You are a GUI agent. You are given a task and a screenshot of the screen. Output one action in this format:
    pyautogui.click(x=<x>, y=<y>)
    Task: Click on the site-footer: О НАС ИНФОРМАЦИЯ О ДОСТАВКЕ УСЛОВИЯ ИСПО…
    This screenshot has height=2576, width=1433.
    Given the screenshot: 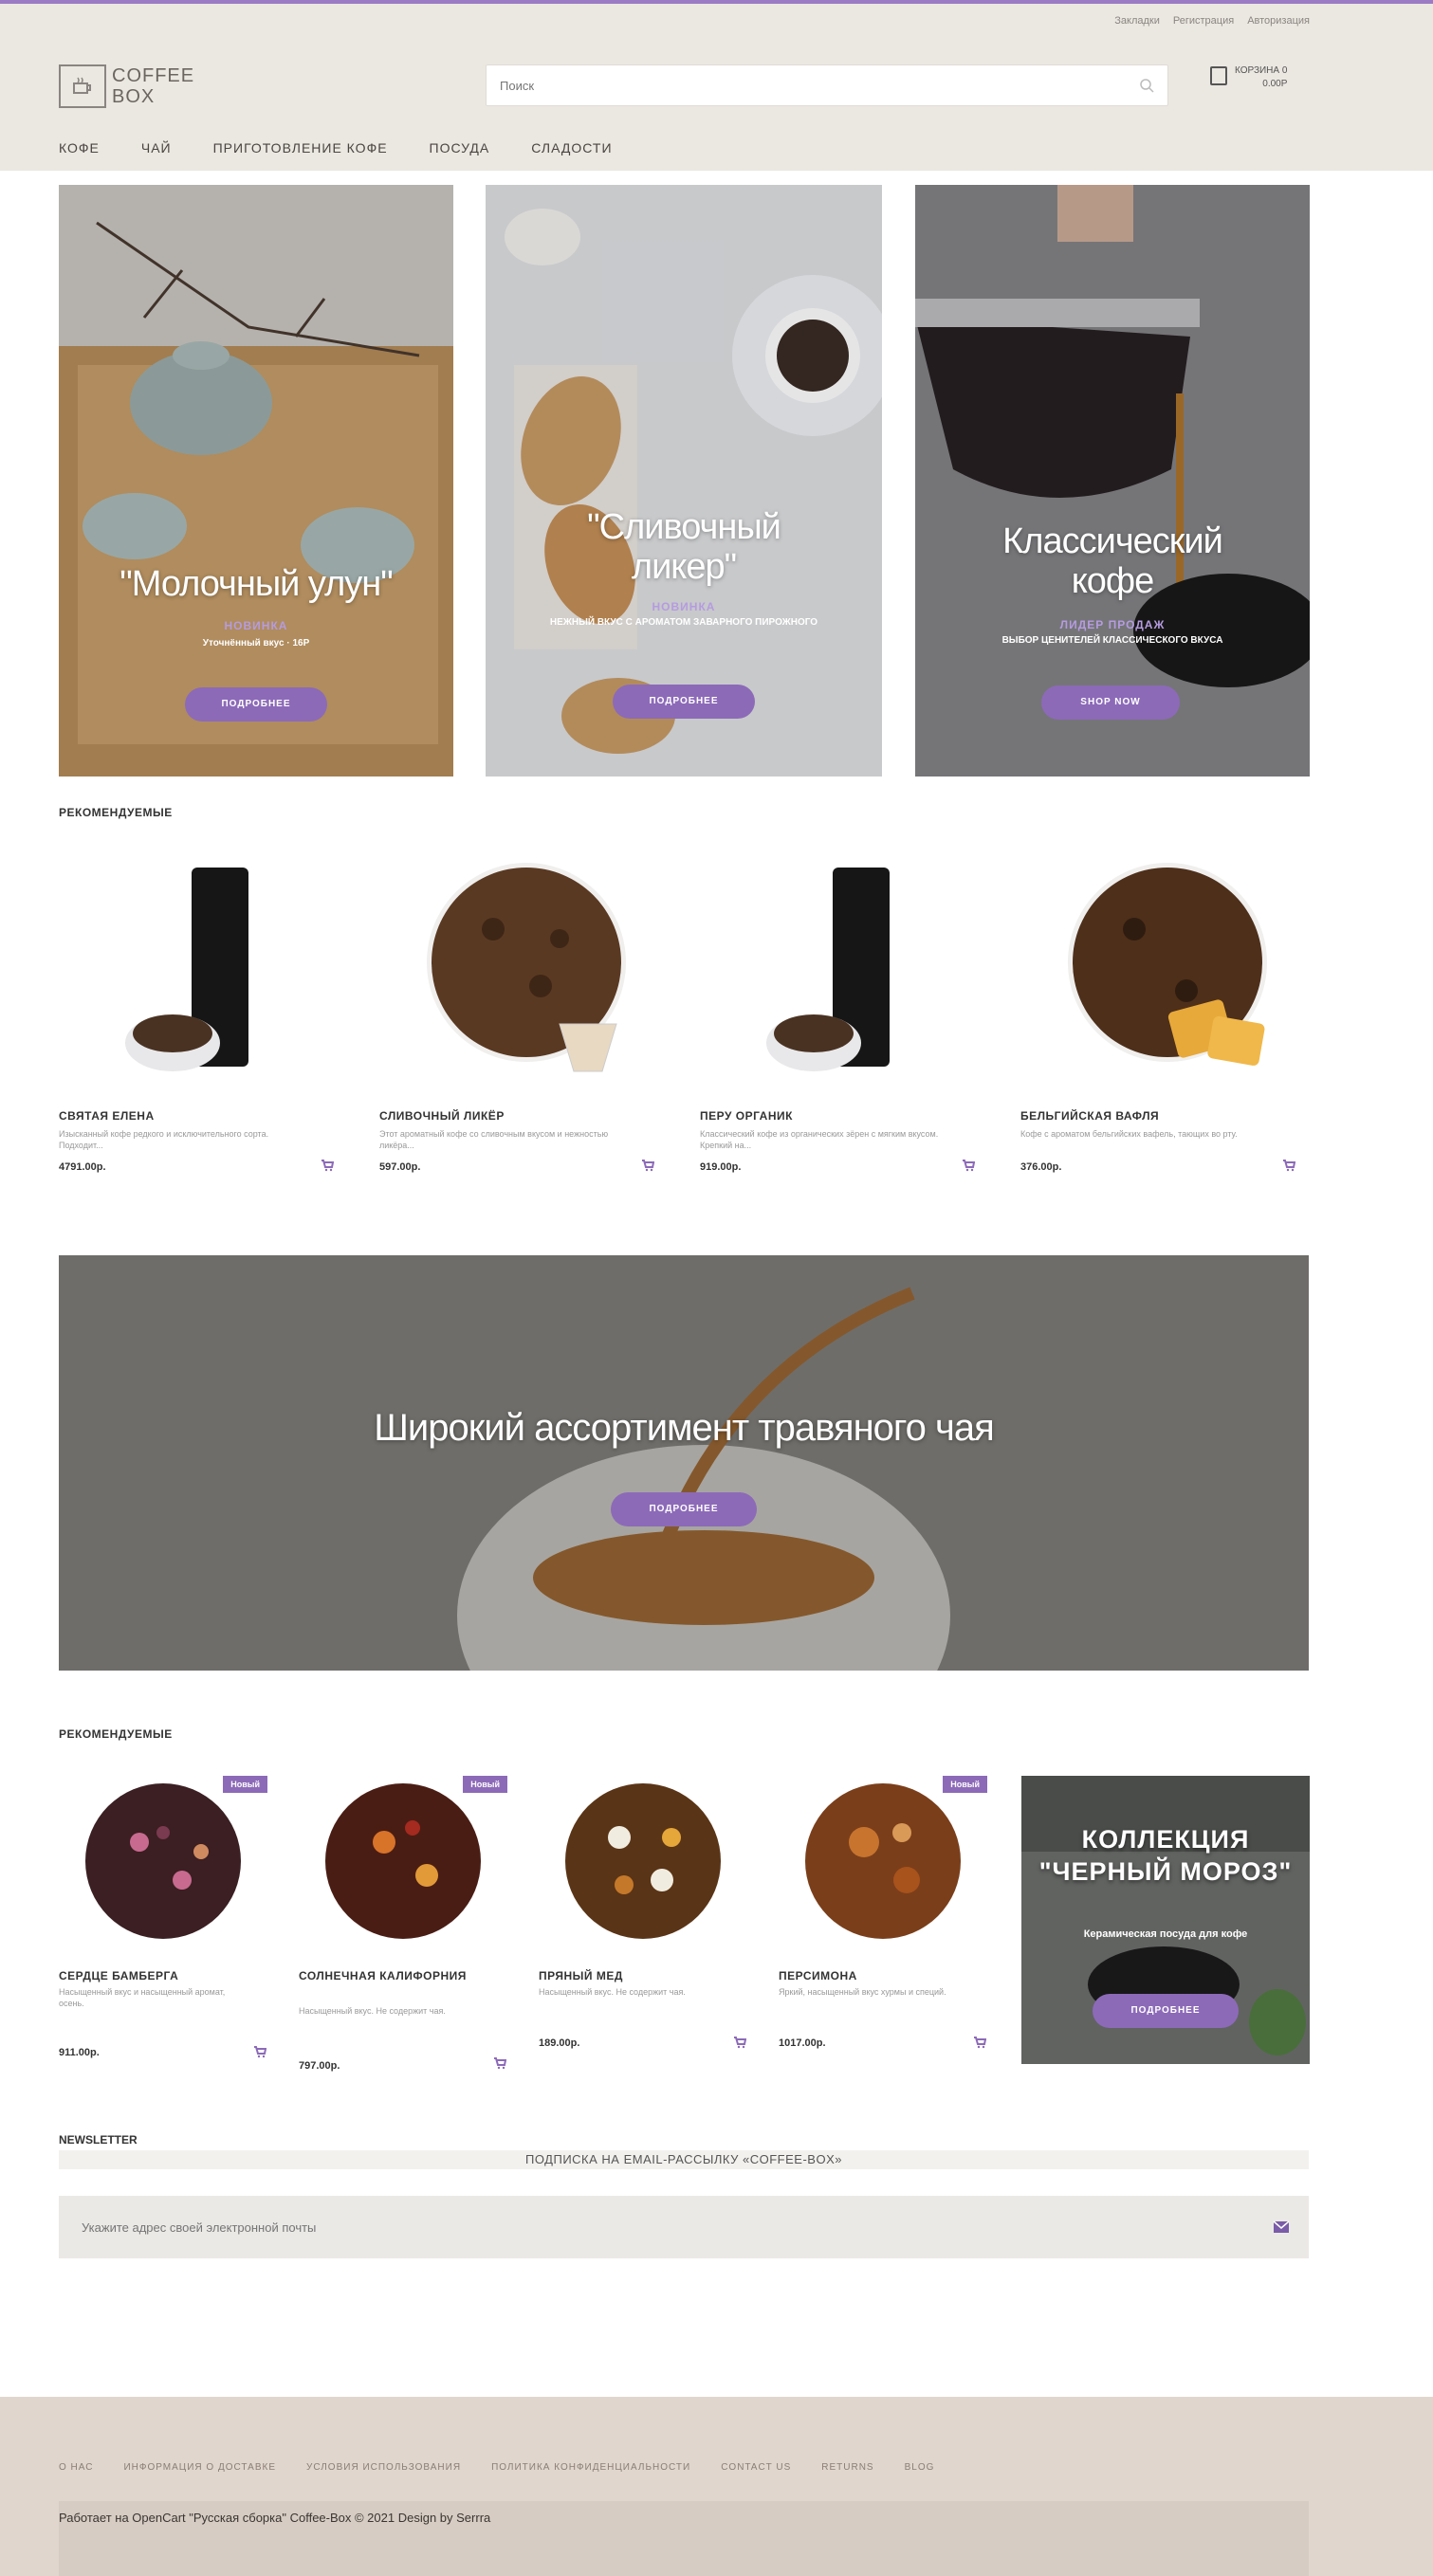 What is the action you would take?
    pyautogui.click(x=716, y=2486)
    